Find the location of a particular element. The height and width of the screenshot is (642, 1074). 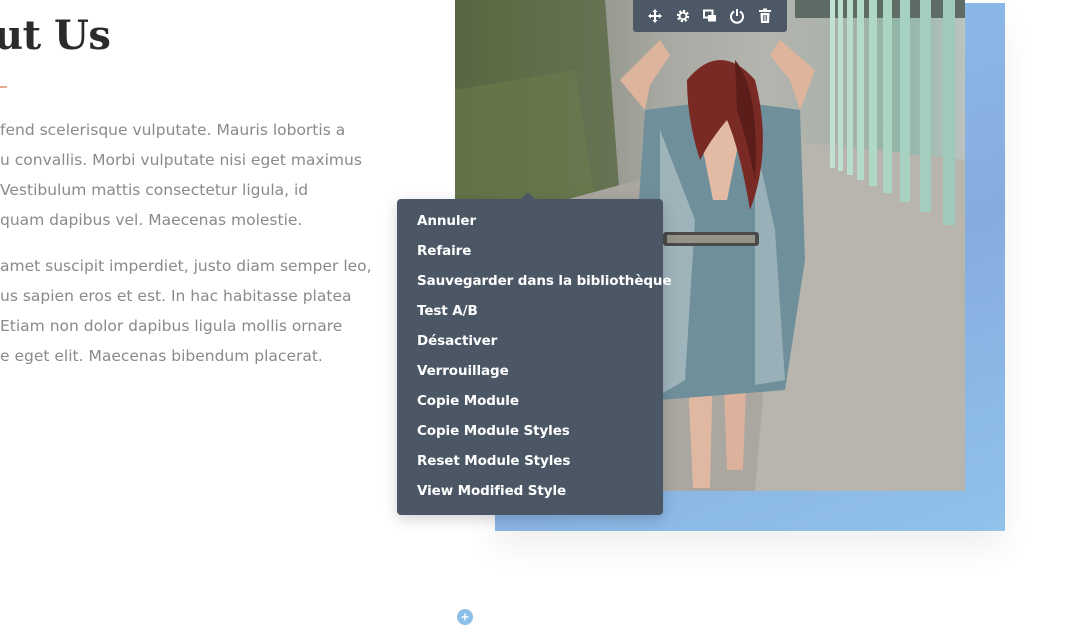

duplicate-button is located at coordinates (710, 16).